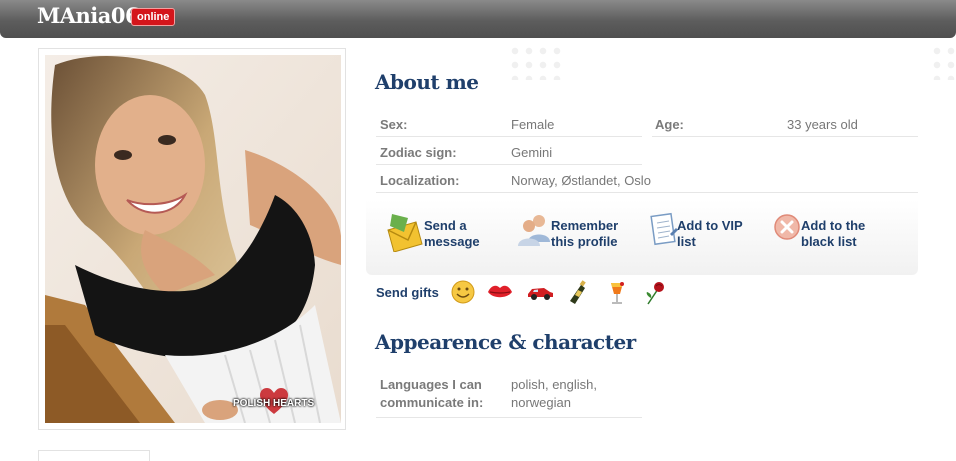 This screenshot has height=461, width=956. I want to click on localization-value: Norway, Østlandet, Oslo, so click(581, 180).